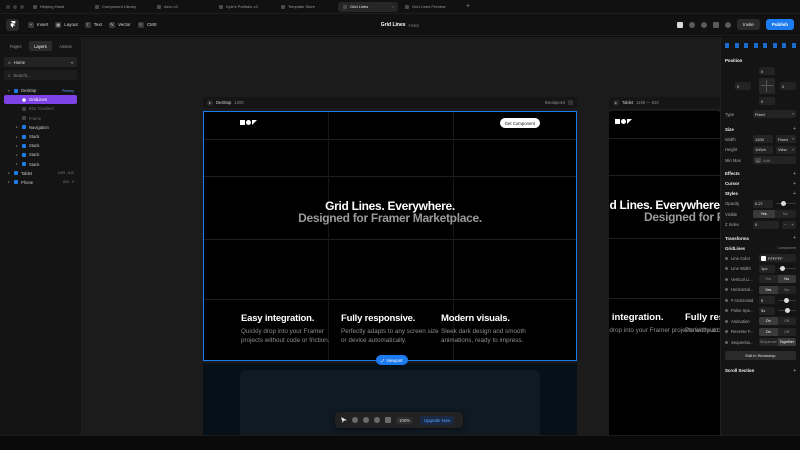 The image size is (800, 450). I want to click on height-mode-select: View ▾, so click(786, 149).